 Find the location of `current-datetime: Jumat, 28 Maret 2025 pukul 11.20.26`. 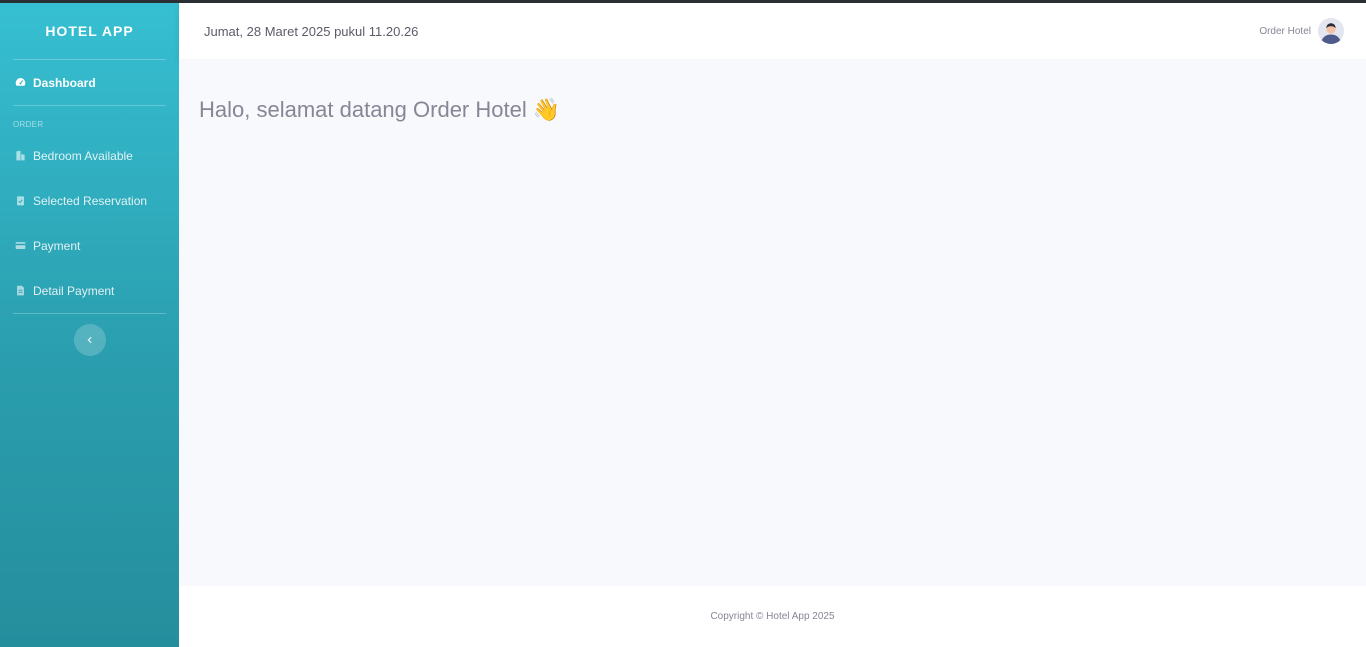

current-datetime: Jumat, 28 Maret 2025 pukul 11.20.26 is located at coordinates (311, 31).